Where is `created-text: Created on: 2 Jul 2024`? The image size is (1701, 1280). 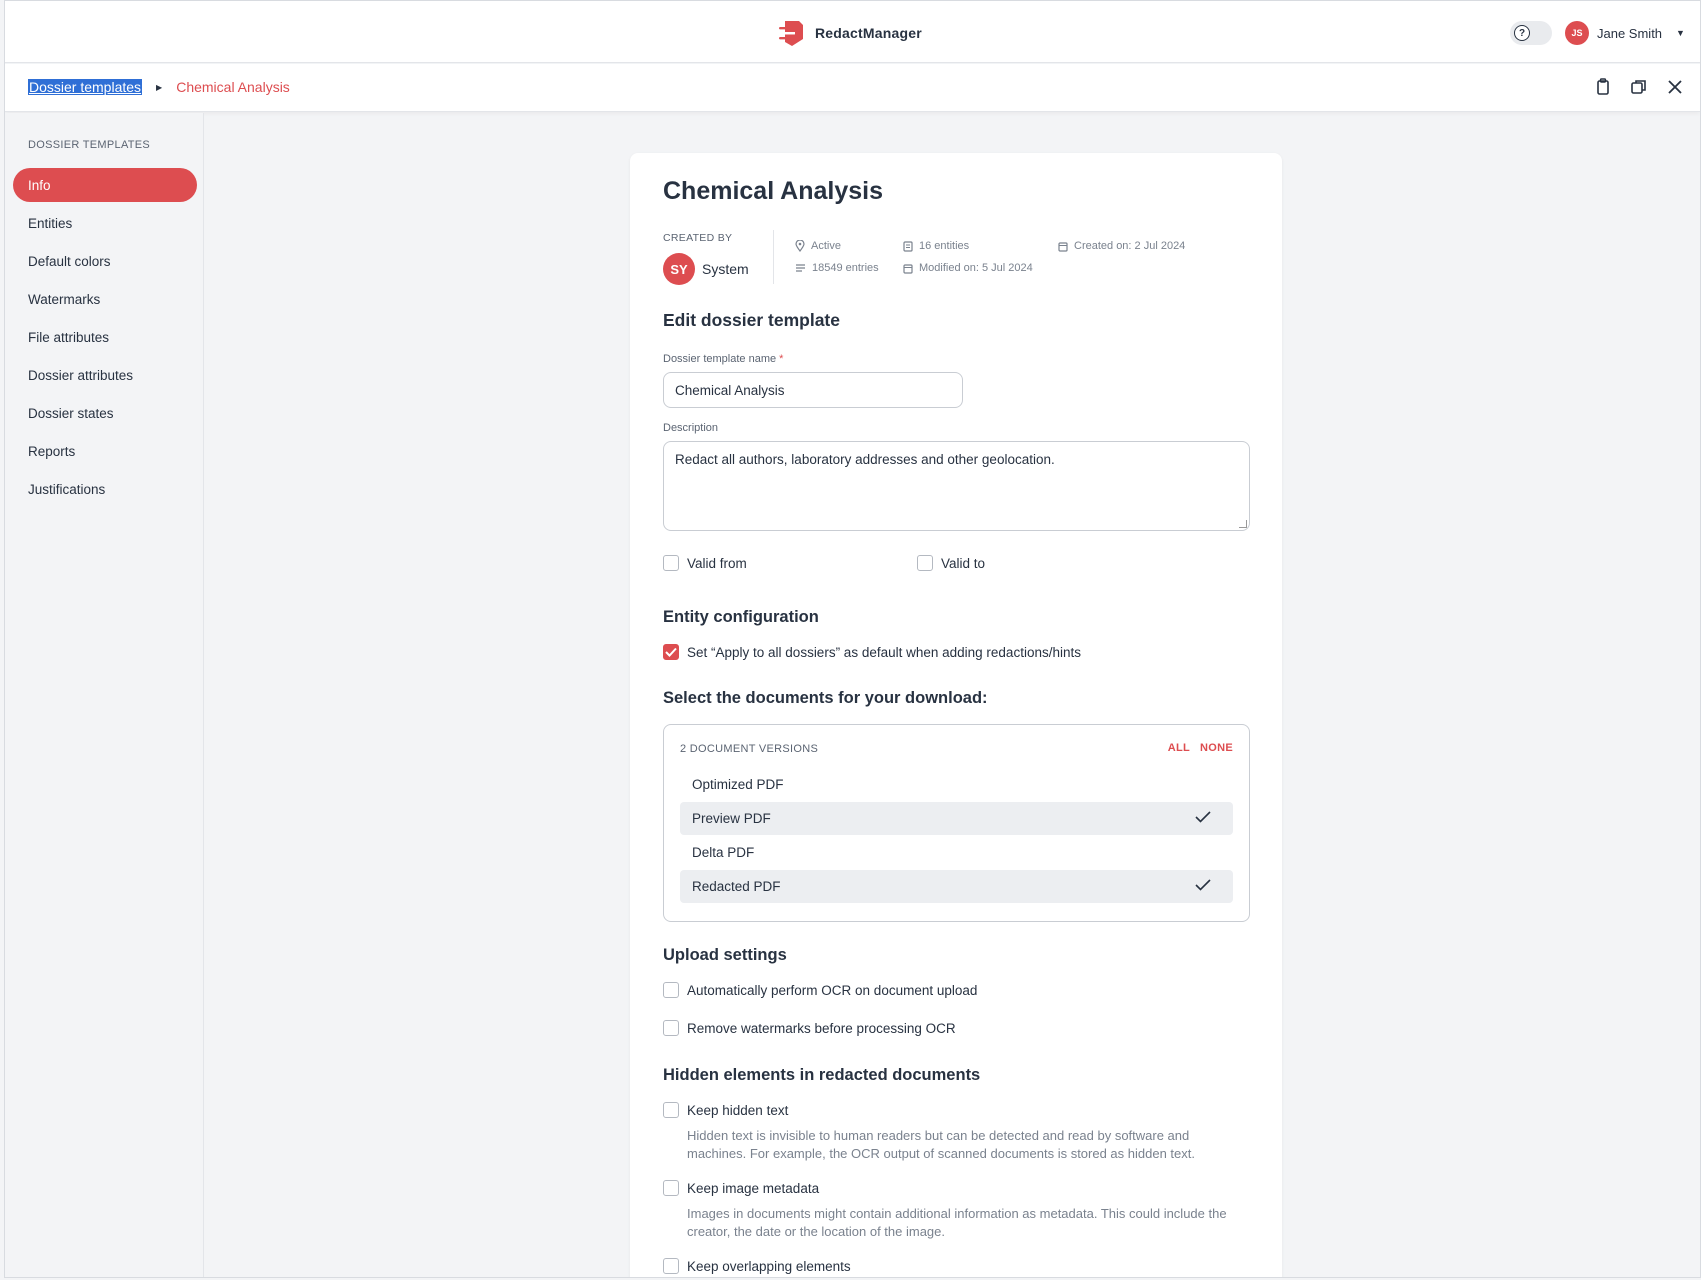
created-text: Created on: 2 Jul 2024 is located at coordinates (1130, 246).